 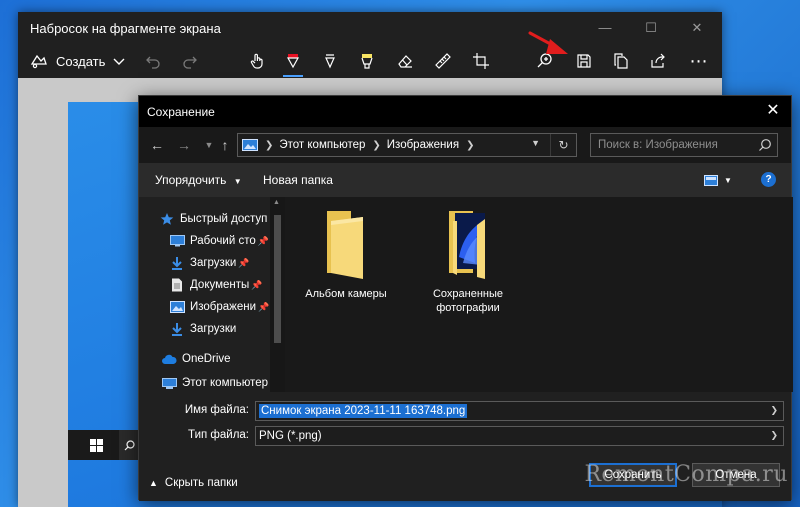 I want to click on sidebar-item-quick-access: Быстрый доступ, so click(x=223, y=219).